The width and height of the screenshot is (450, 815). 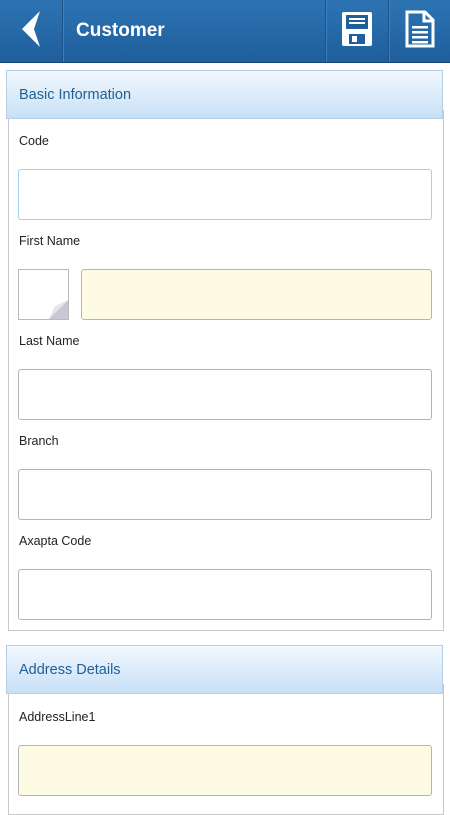 What do you see at coordinates (55, 541) in the screenshot?
I see `axapta-code-label: Axapta Code` at bounding box center [55, 541].